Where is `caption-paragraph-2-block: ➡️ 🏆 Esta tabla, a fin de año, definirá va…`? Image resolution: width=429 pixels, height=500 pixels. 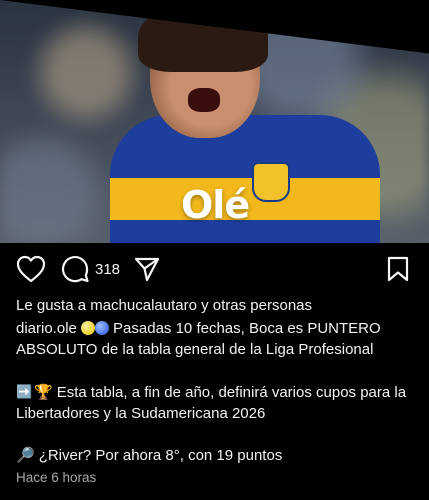
caption-paragraph-2-block: ➡️ 🏆 Esta tabla, a fin de año, definirá va… is located at coordinates (216, 402).